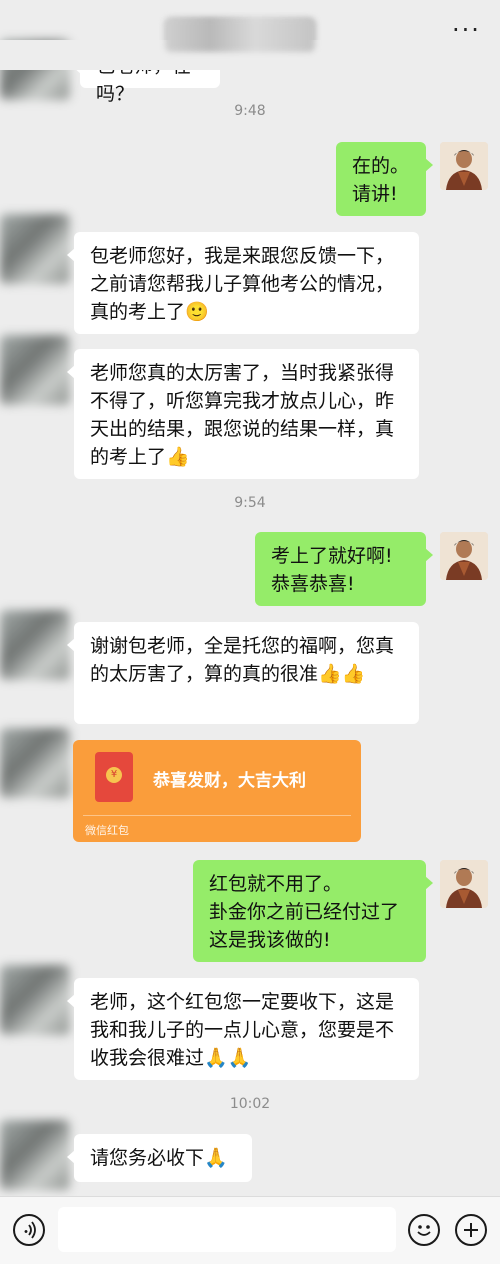 The width and height of the screenshot is (500, 1264). Describe the element at coordinates (114, 775) in the screenshot. I see `red-packet-coin-icon: ¥` at that location.